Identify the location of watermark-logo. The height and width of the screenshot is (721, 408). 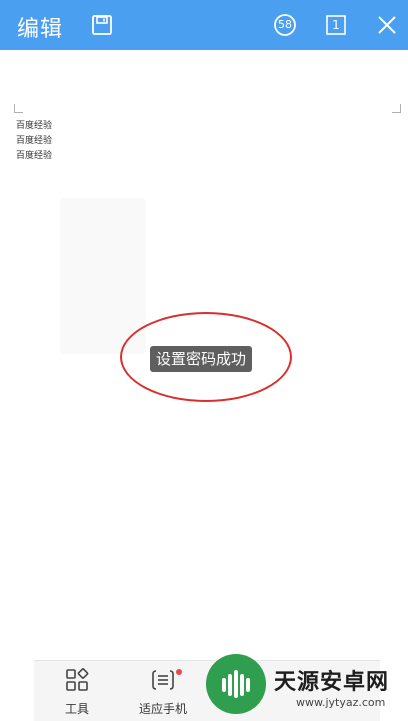
(236, 684).